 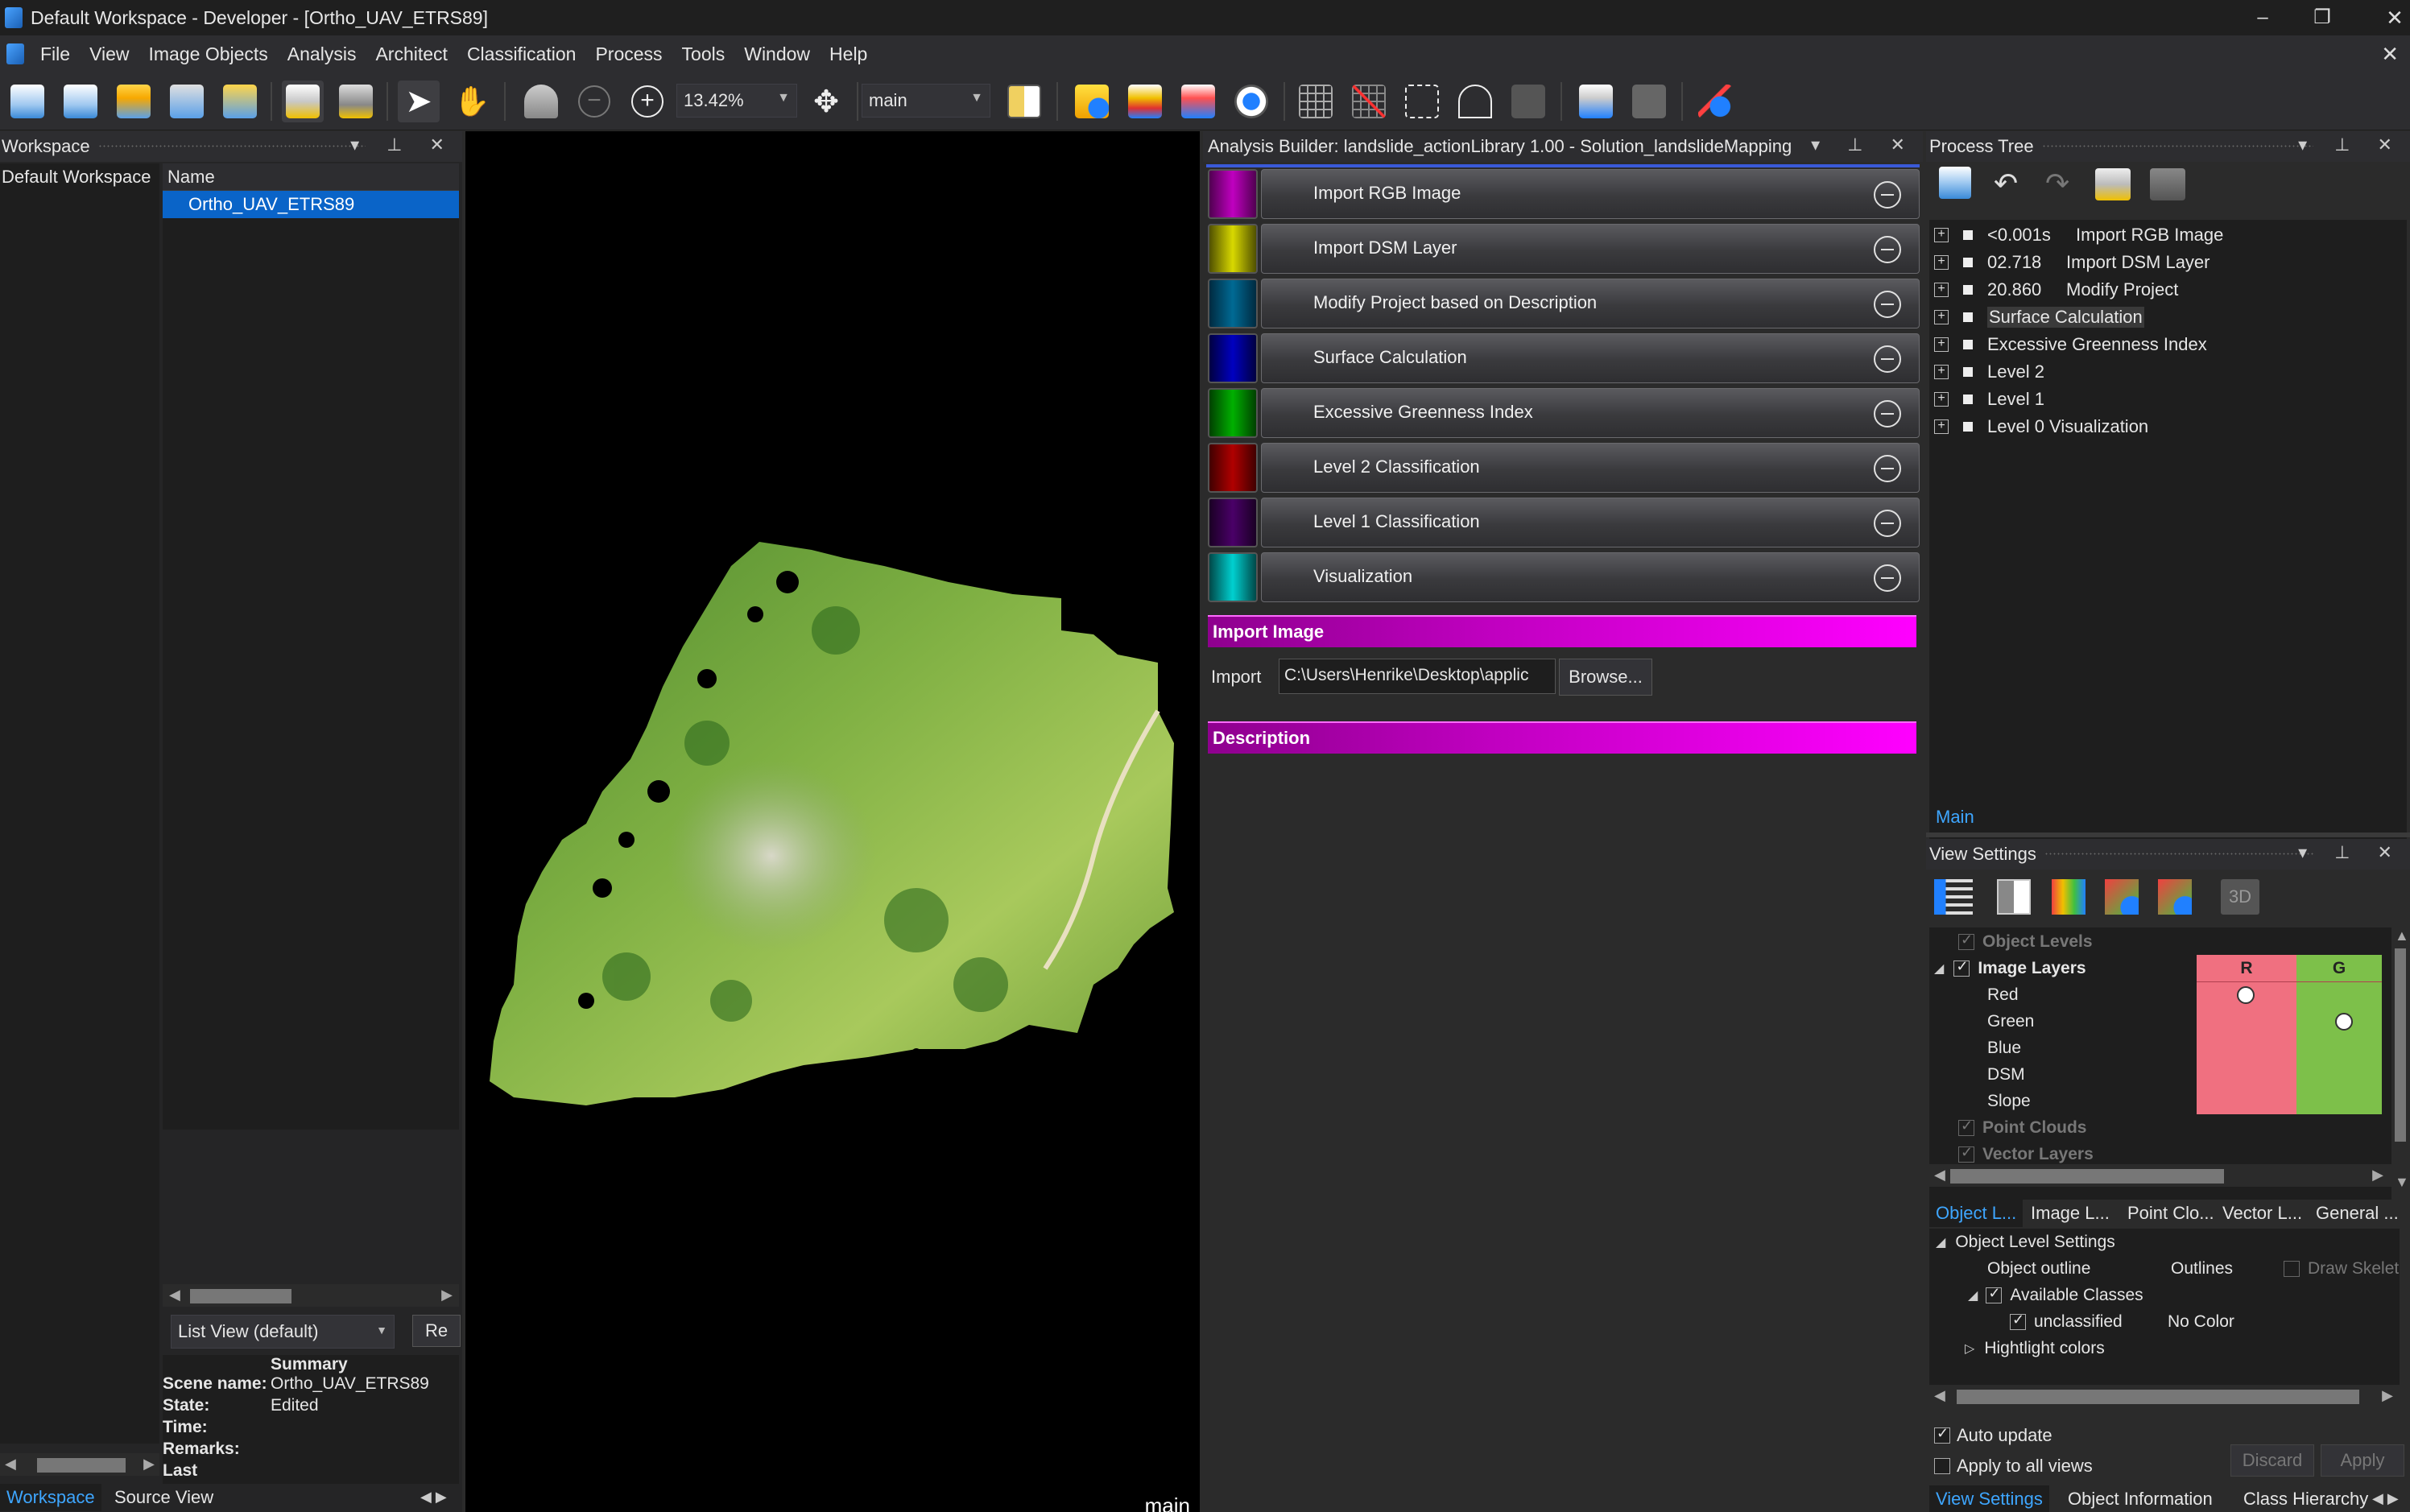 I want to click on available-classes-row: ◢Available Classes, so click(x=2055, y=1295).